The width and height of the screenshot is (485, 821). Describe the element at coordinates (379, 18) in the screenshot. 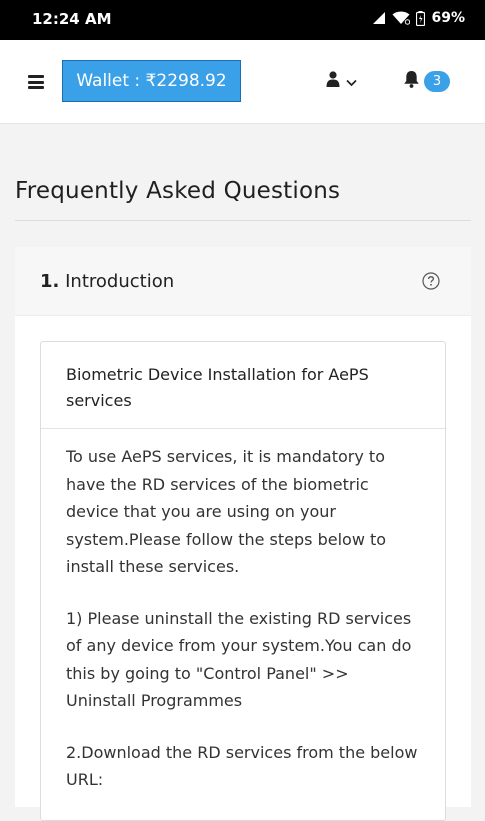

I see `signal-icon` at that location.